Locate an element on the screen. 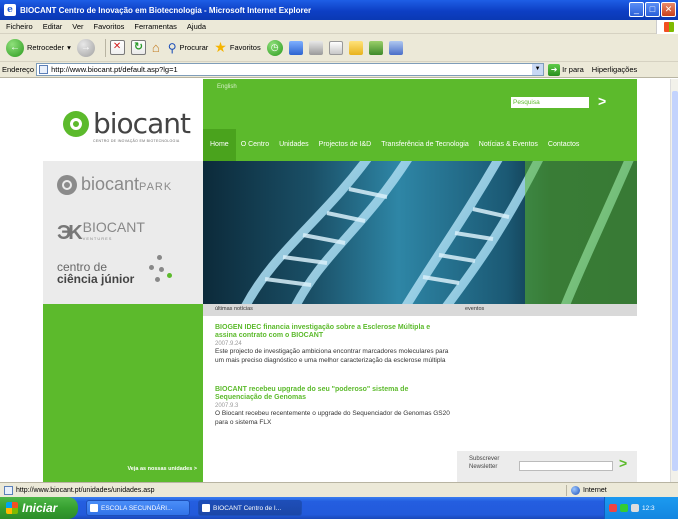  vertical-scrollbar is located at coordinates (674, 280).